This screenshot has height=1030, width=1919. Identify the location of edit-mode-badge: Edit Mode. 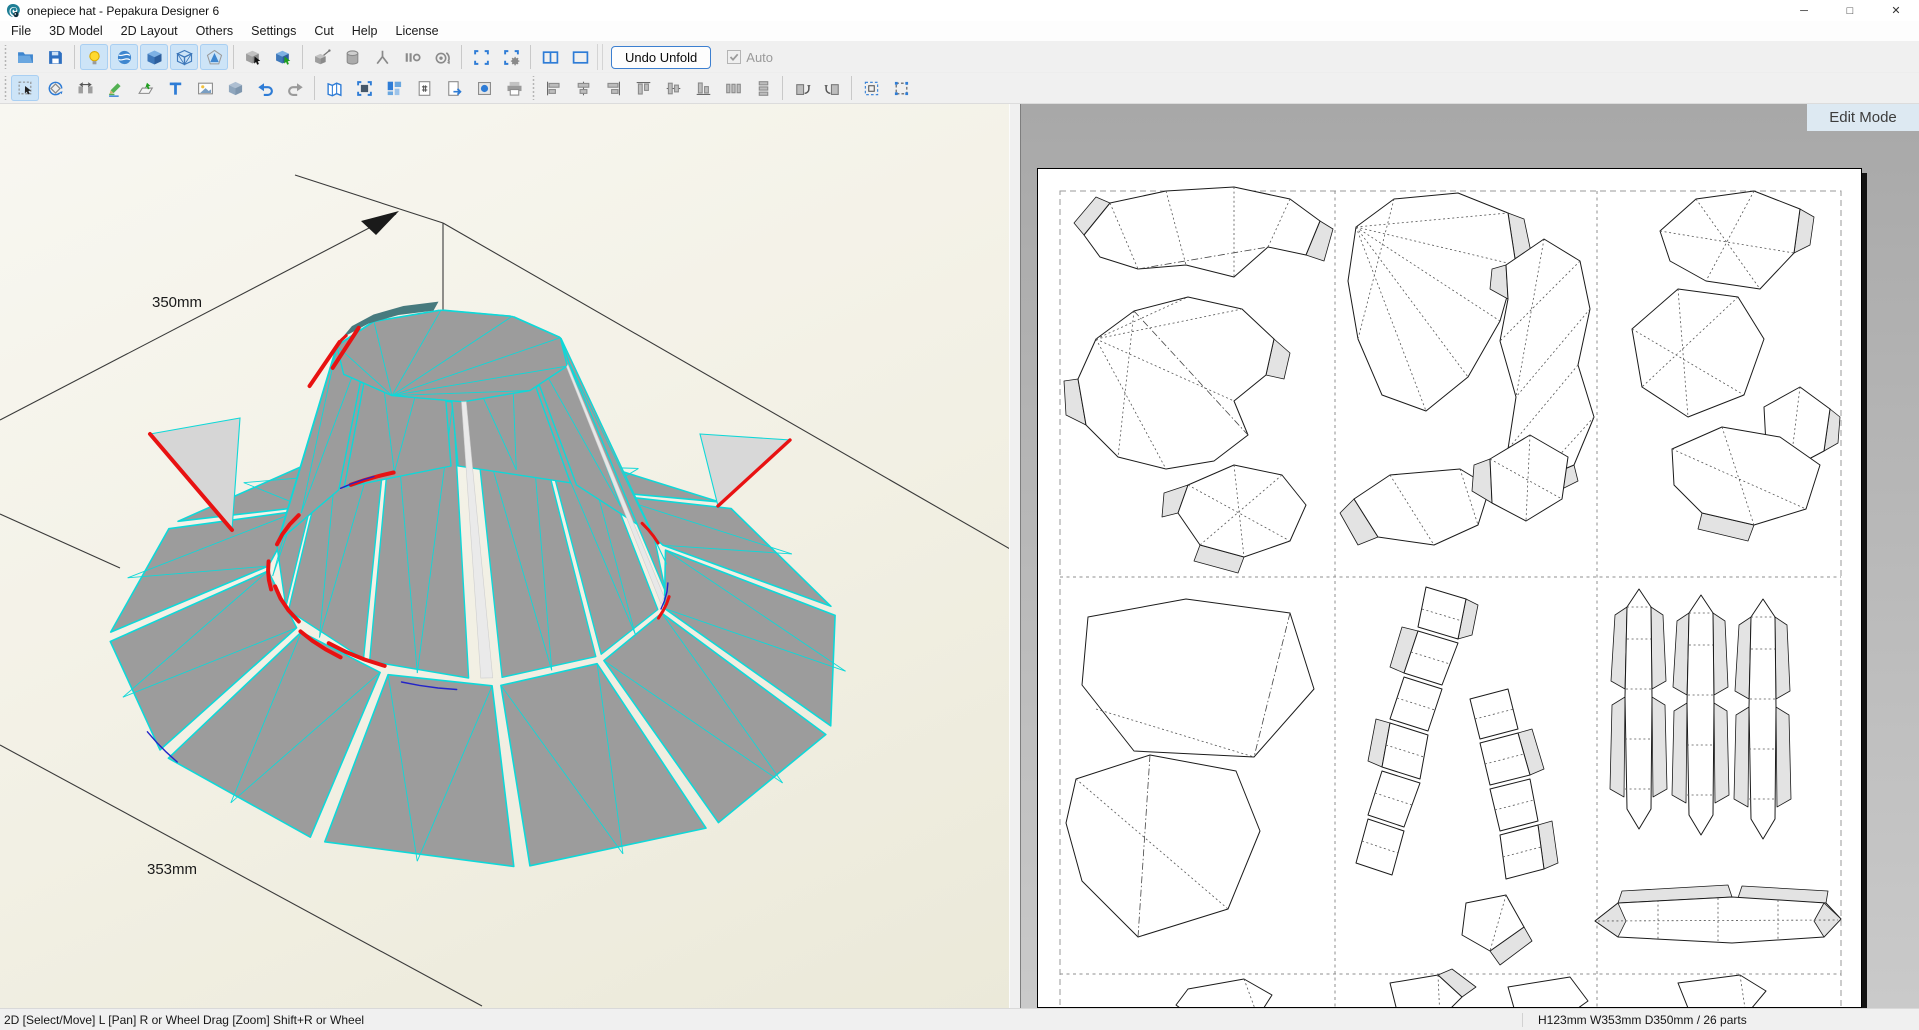
(1863, 117).